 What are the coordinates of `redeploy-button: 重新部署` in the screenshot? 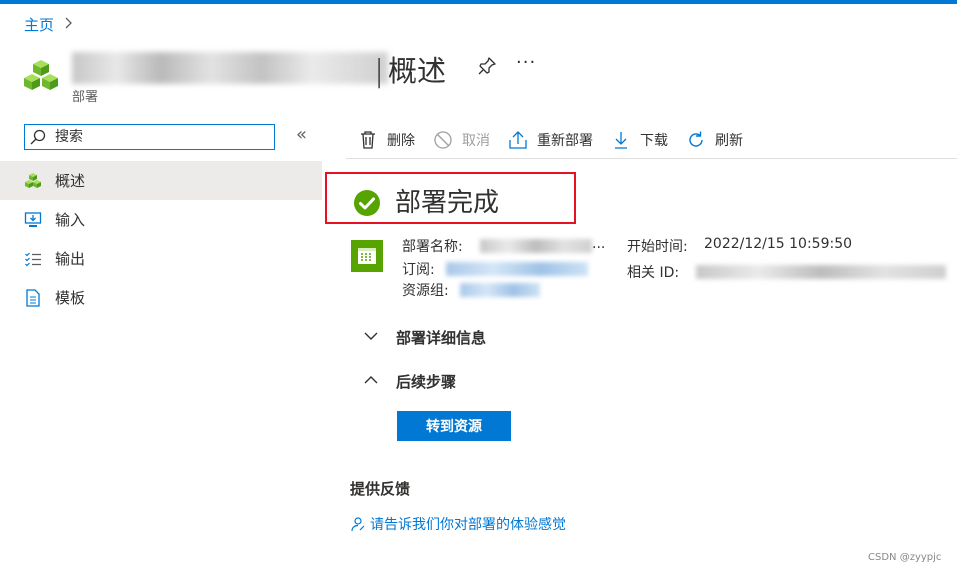 It's located at (550, 140).